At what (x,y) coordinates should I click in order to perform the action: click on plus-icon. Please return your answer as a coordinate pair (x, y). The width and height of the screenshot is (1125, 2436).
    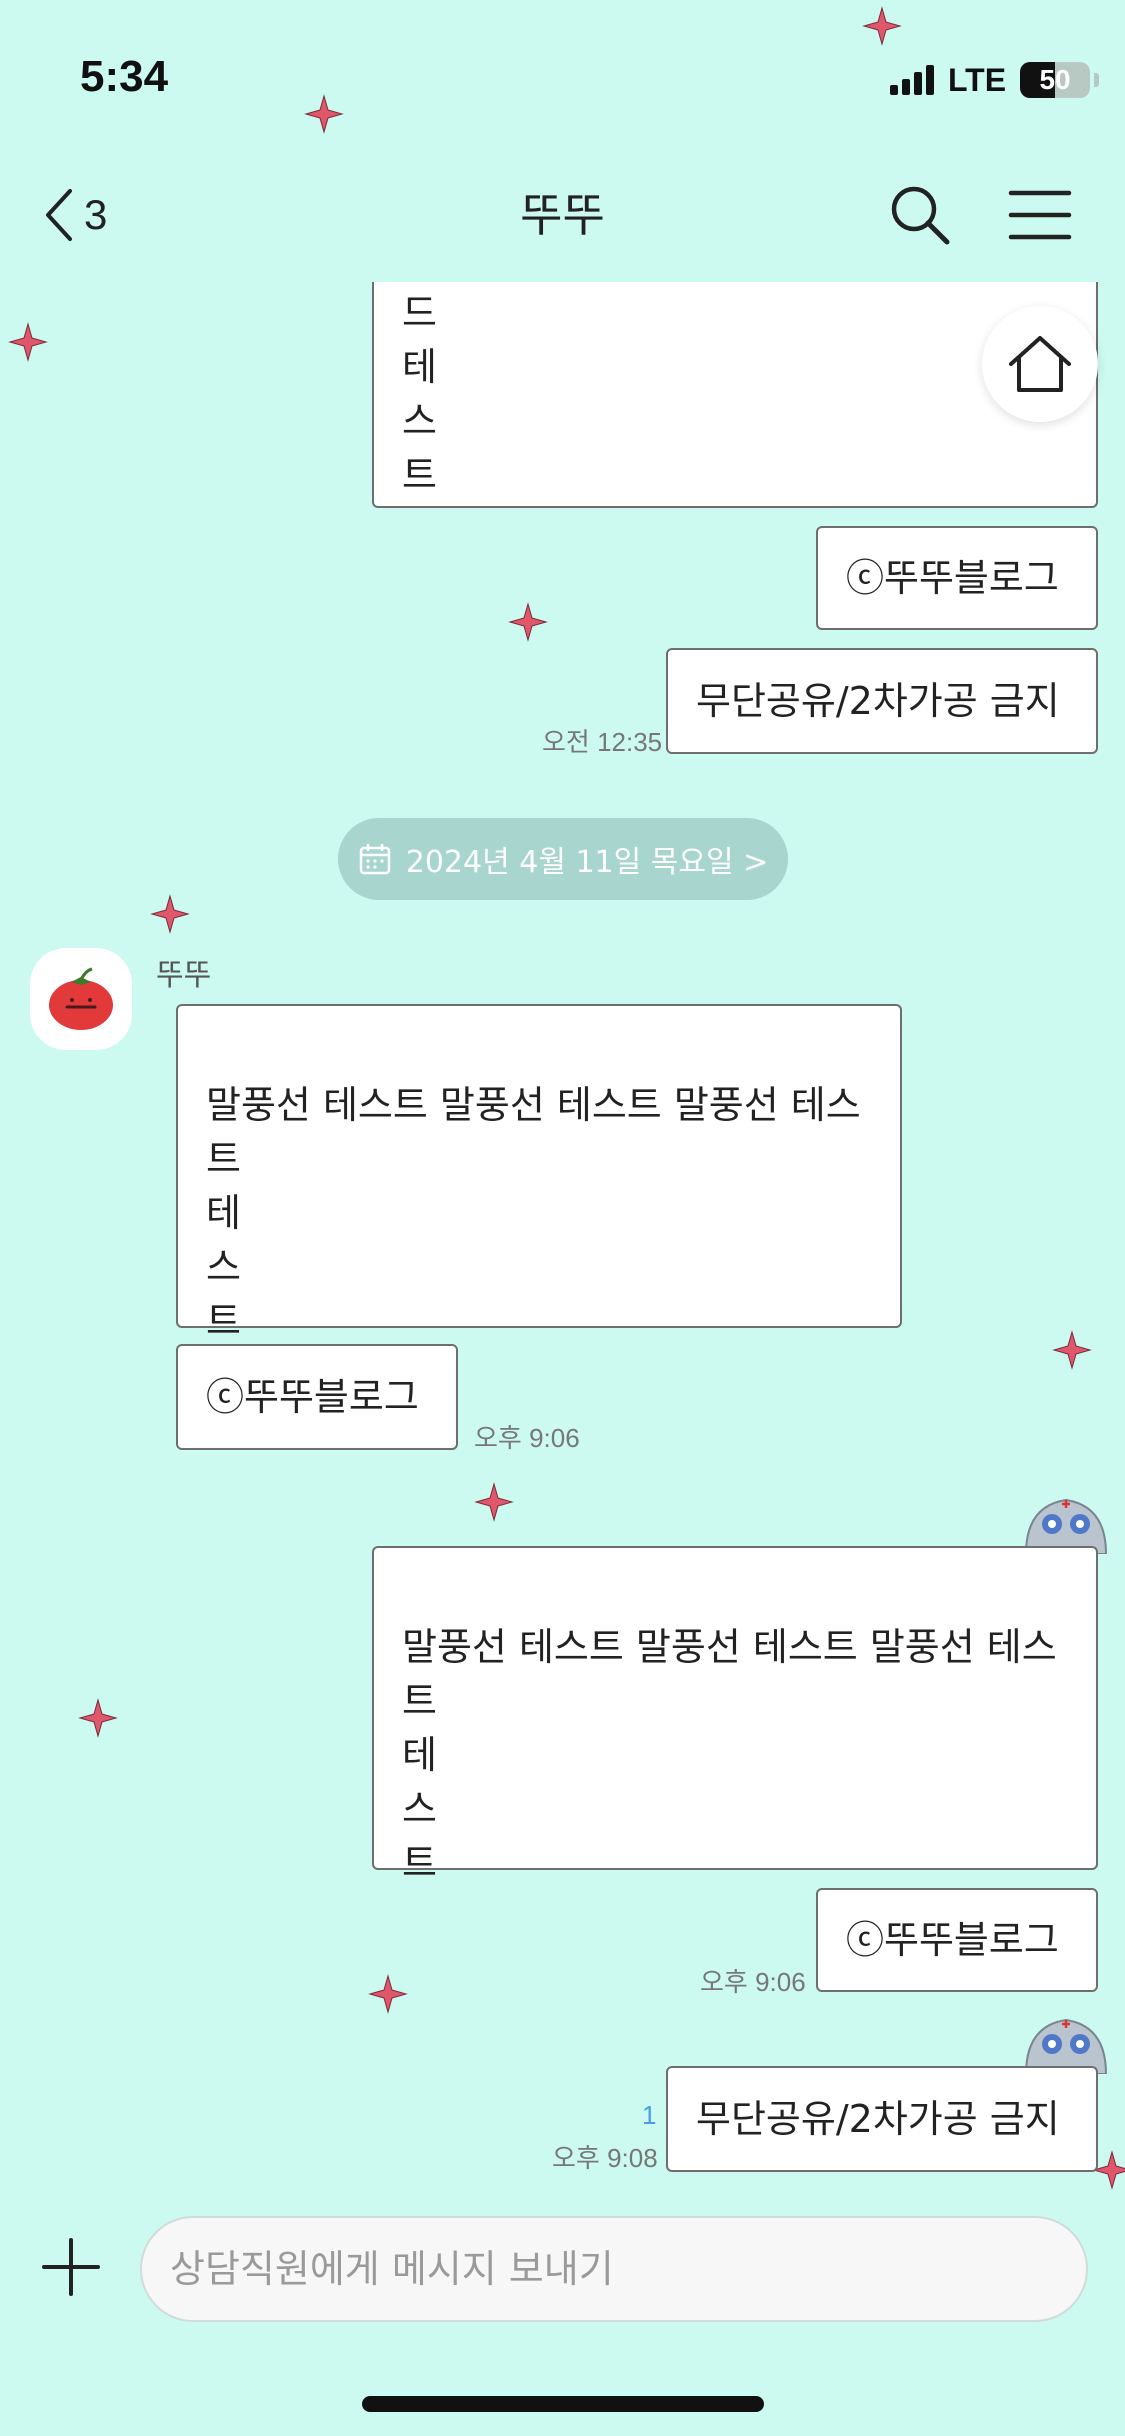
    Looking at the image, I should click on (71, 2267).